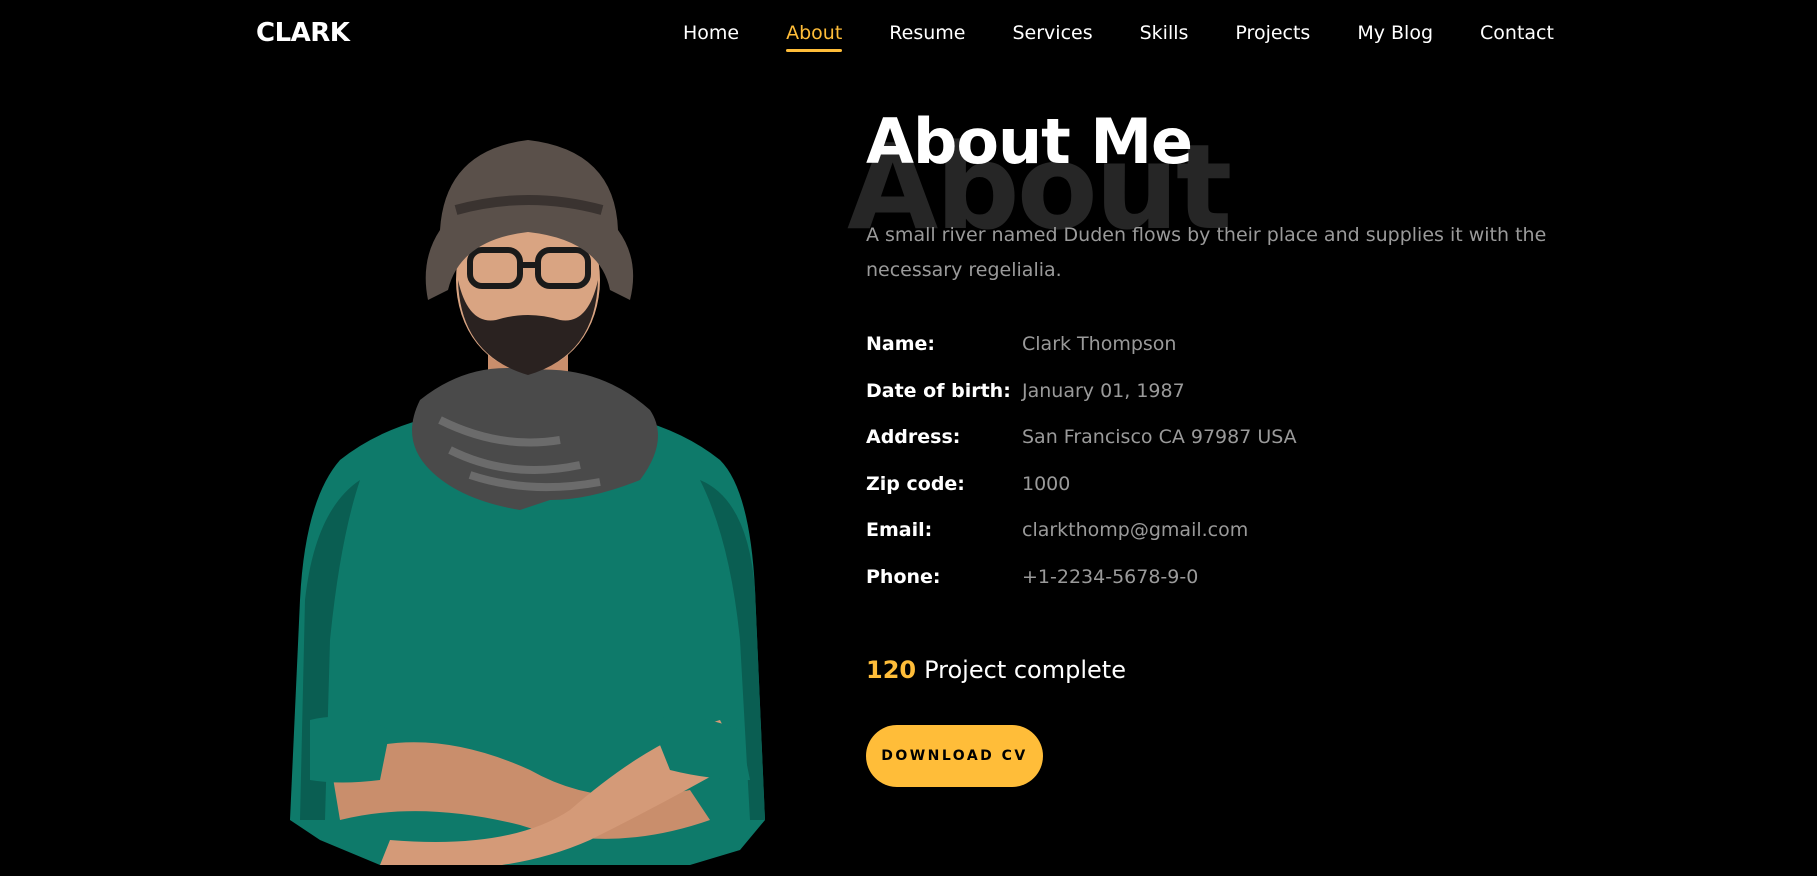 The width and height of the screenshot is (1817, 876). What do you see at coordinates (1099, 344) in the screenshot?
I see `detail-value: Clark Thompson` at bounding box center [1099, 344].